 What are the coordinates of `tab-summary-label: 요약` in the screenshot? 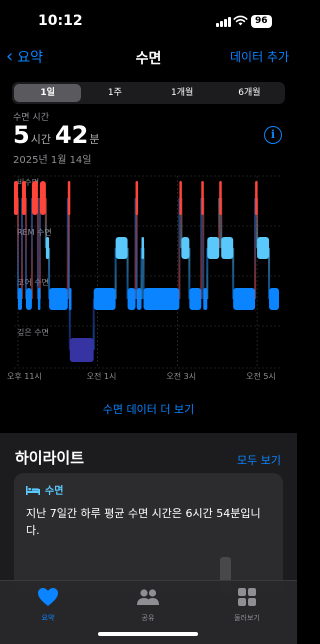 It's located at (48, 618).